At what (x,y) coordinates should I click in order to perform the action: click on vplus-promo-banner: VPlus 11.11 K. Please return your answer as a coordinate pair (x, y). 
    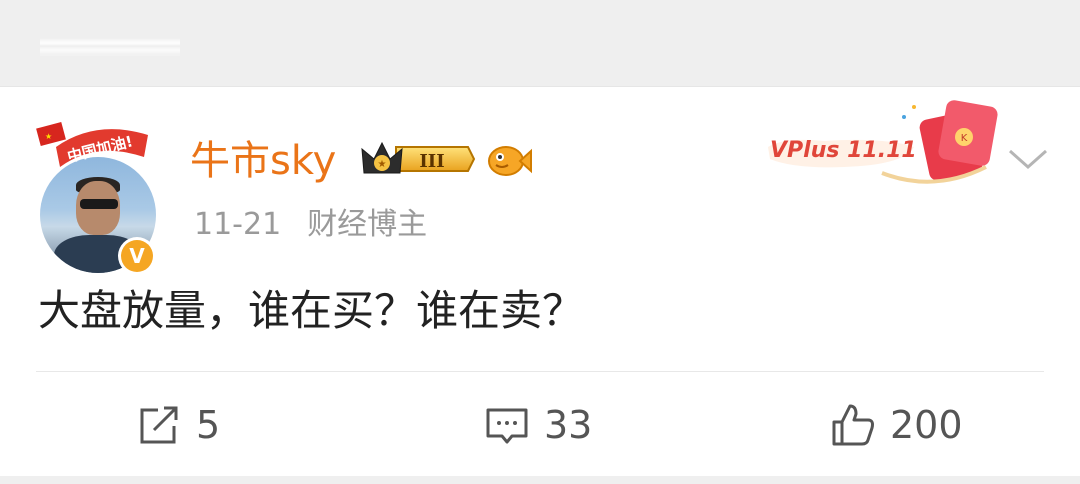
    Looking at the image, I should click on (884, 145).